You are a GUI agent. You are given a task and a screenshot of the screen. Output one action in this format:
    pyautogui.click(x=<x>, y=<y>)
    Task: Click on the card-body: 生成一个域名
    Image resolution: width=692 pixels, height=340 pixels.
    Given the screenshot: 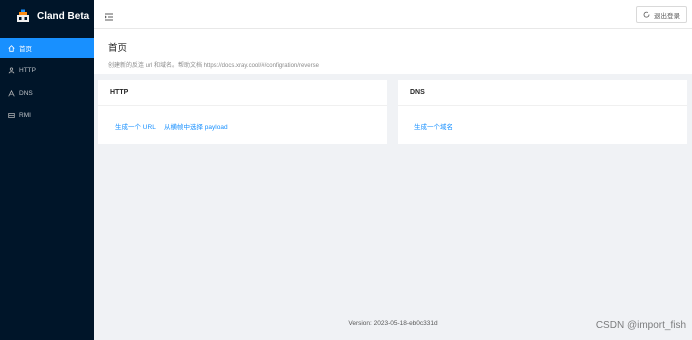 What is the action you would take?
    pyautogui.click(x=542, y=125)
    